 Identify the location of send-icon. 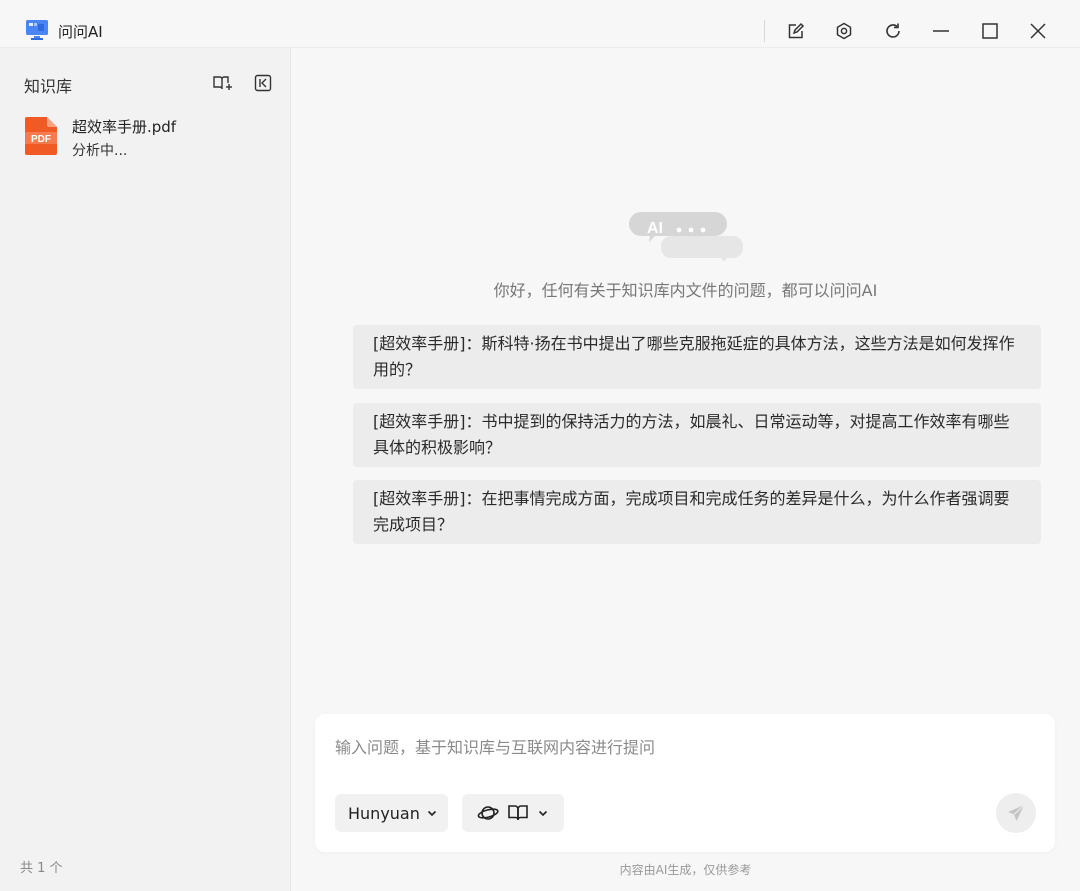
(1016, 812).